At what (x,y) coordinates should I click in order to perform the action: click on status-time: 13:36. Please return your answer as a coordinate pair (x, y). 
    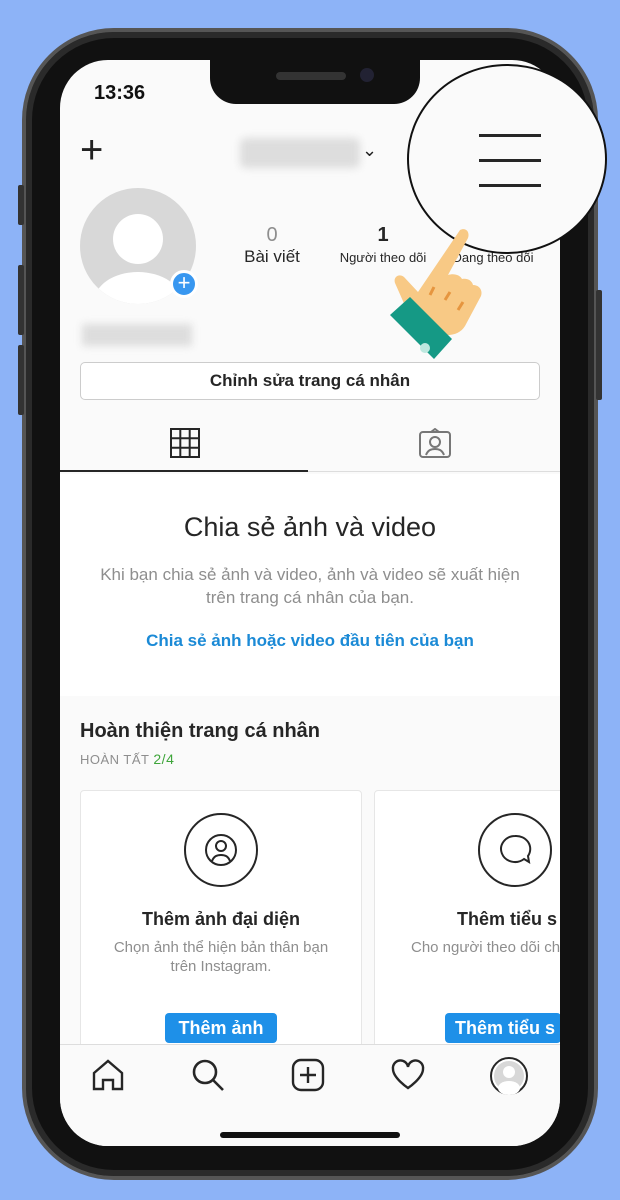
    Looking at the image, I should click on (120, 93).